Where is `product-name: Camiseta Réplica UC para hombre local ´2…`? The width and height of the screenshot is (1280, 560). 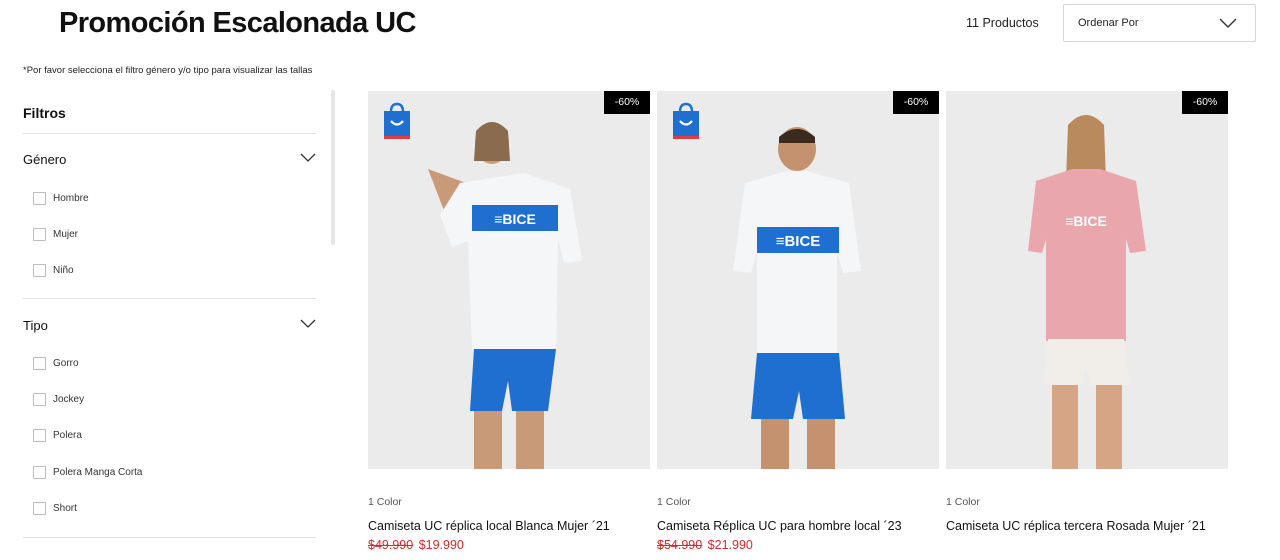 product-name: Camiseta Réplica UC para hombre local ´2… is located at coordinates (779, 526).